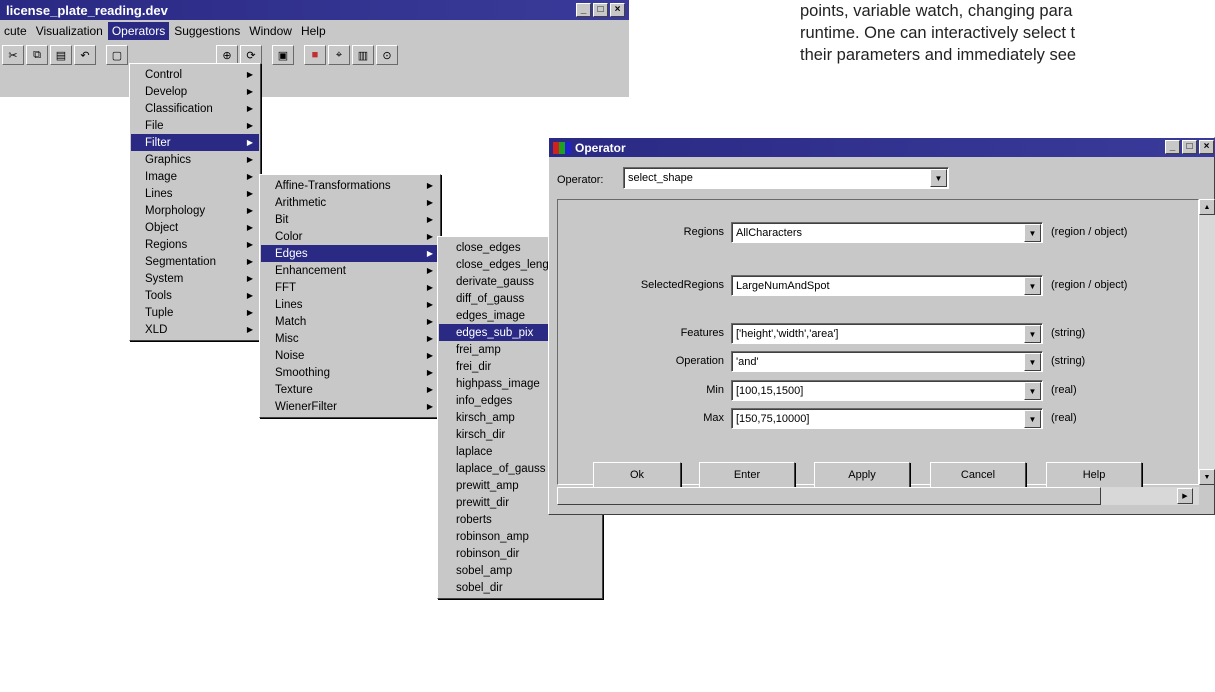 The image size is (1215, 692). Describe the element at coordinates (13, 55) in the screenshot. I see `cut-icon: ✂` at that location.